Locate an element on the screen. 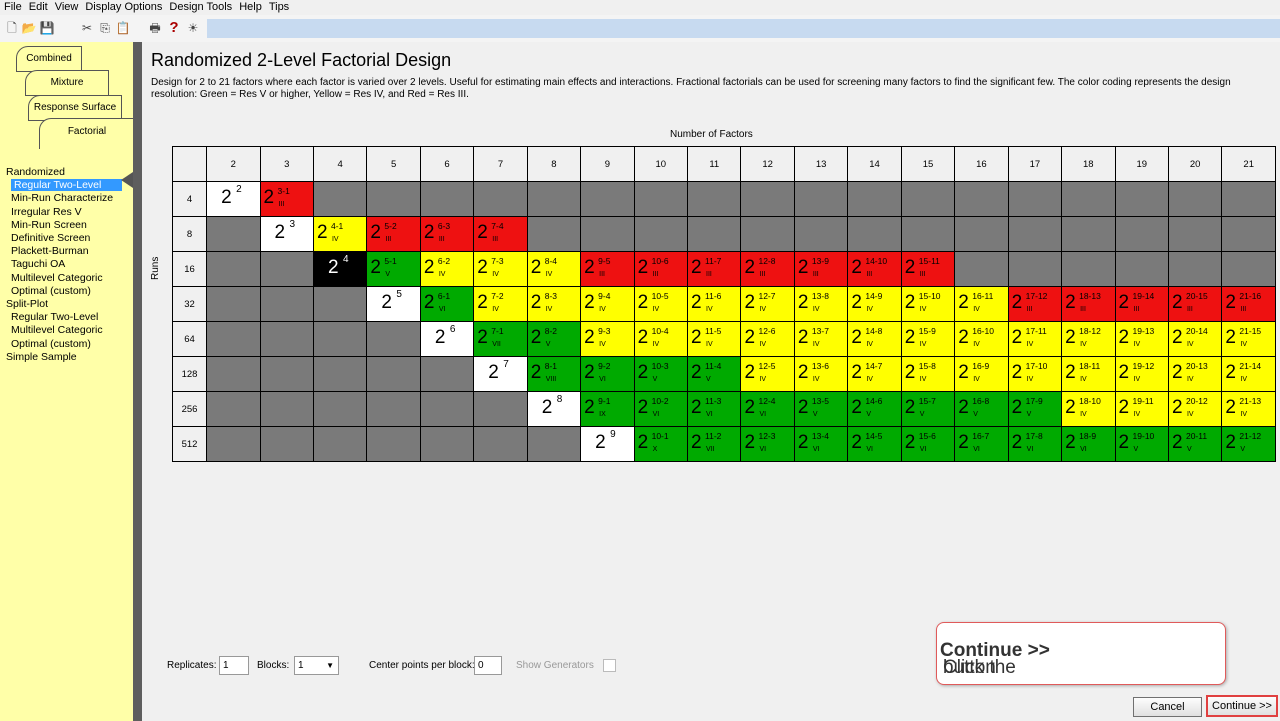  design-cell: 2 14-7 IV is located at coordinates (874, 374).